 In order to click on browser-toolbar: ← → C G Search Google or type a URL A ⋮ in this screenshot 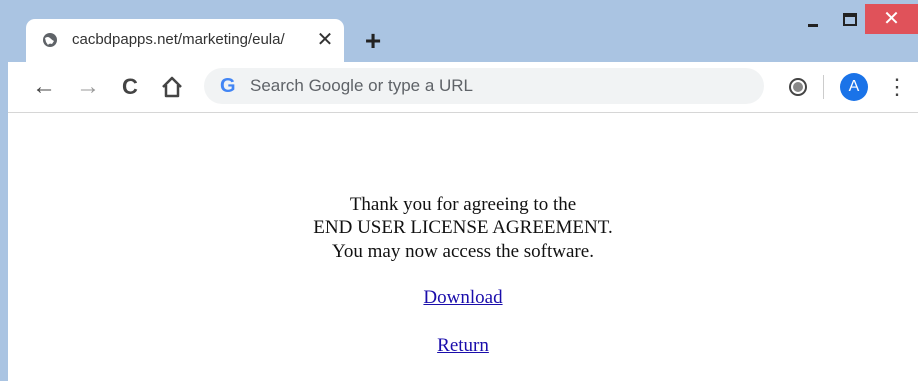, I will do `click(463, 87)`.